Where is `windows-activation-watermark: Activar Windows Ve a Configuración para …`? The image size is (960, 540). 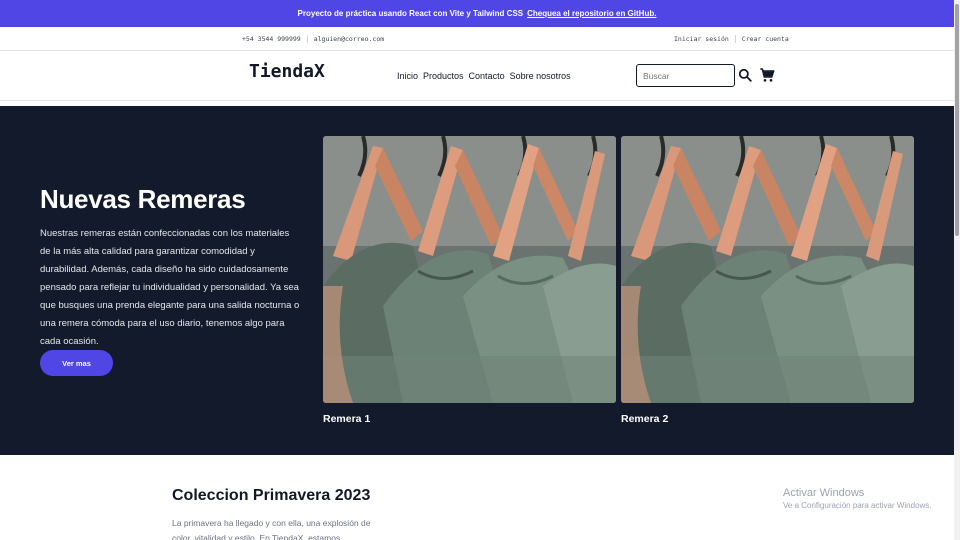
windows-activation-watermark: Activar Windows Ve a Configuración para … is located at coordinates (857, 498).